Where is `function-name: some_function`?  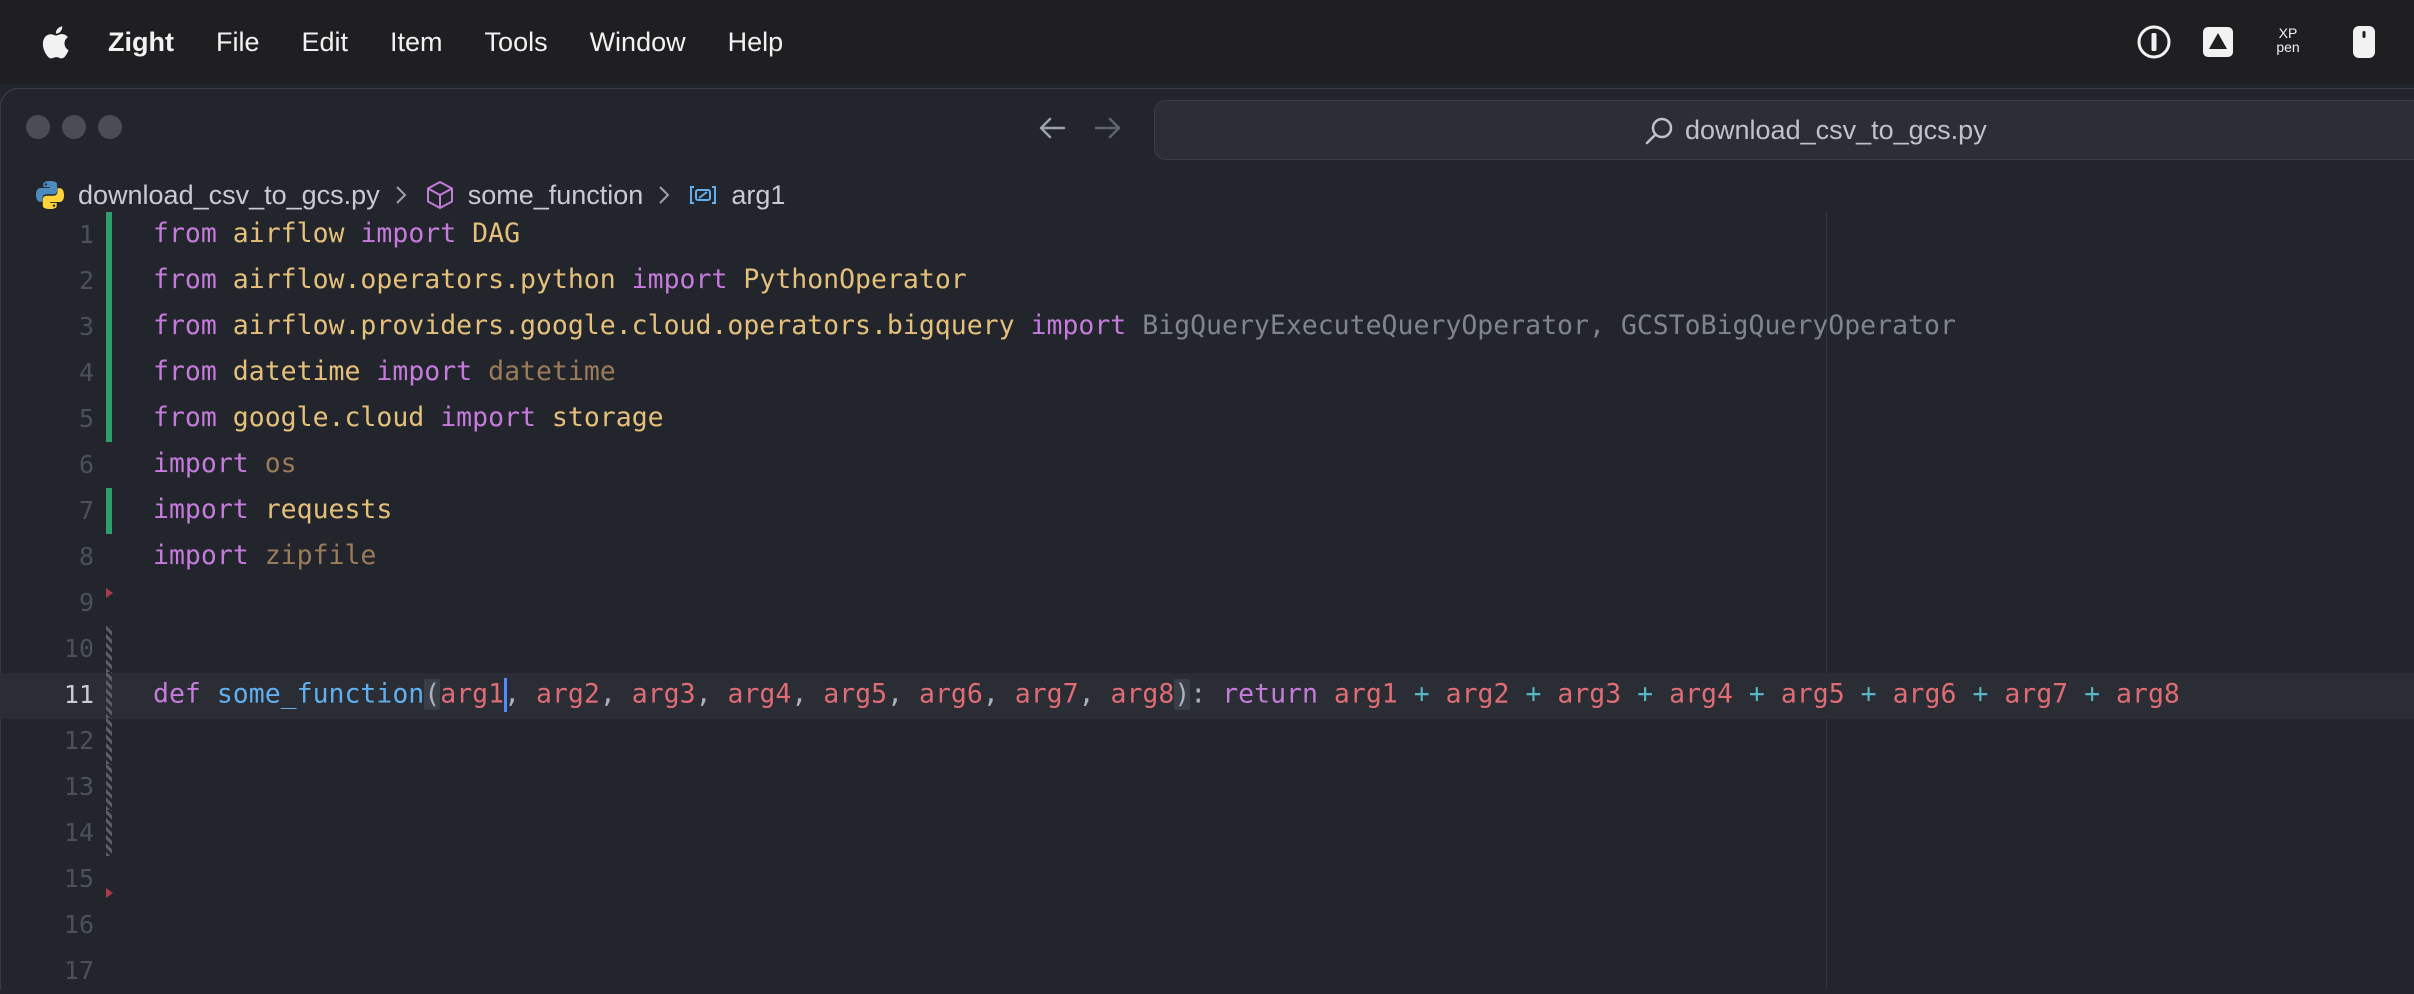 function-name: some_function is located at coordinates (320, 694).